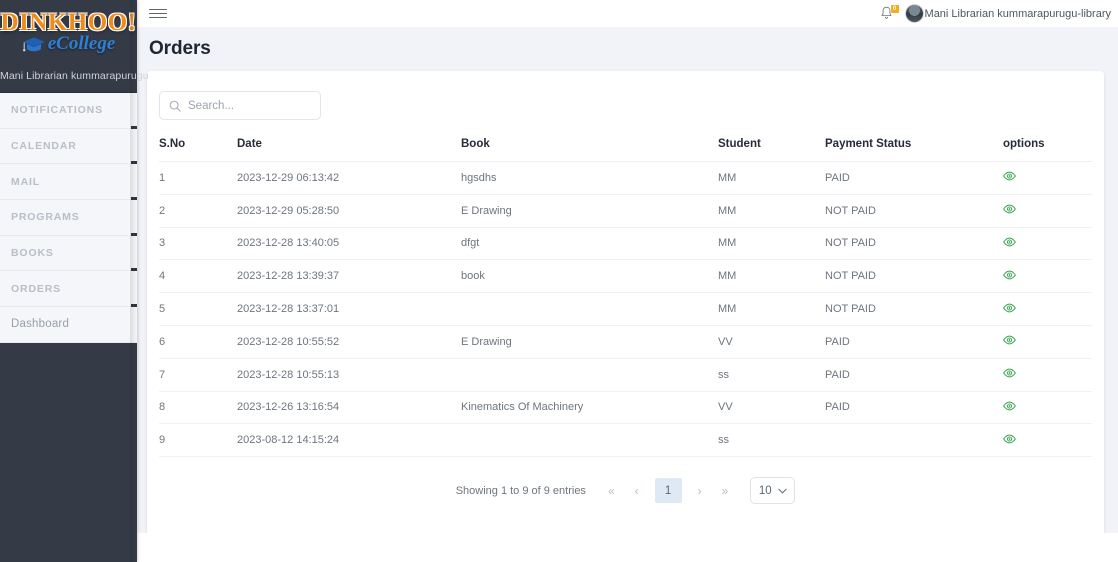 This screenshot has width=1118, height=562. I want to click on sidebar-item-label: NOTIFICATIONS, so click(57, 110).